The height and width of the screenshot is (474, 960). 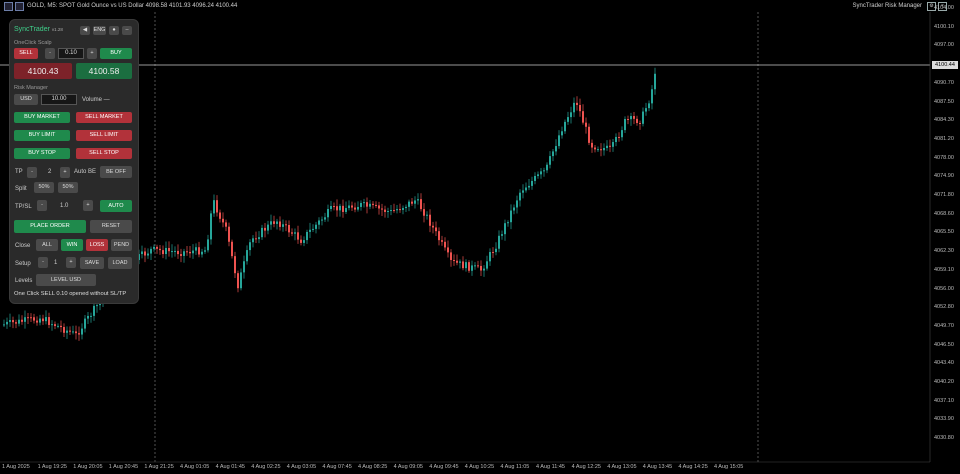 What do you see at coordinates (59, 99) in the screenshot?
I see `risk-value-input: 10.00` at bounding box center [59, 99].